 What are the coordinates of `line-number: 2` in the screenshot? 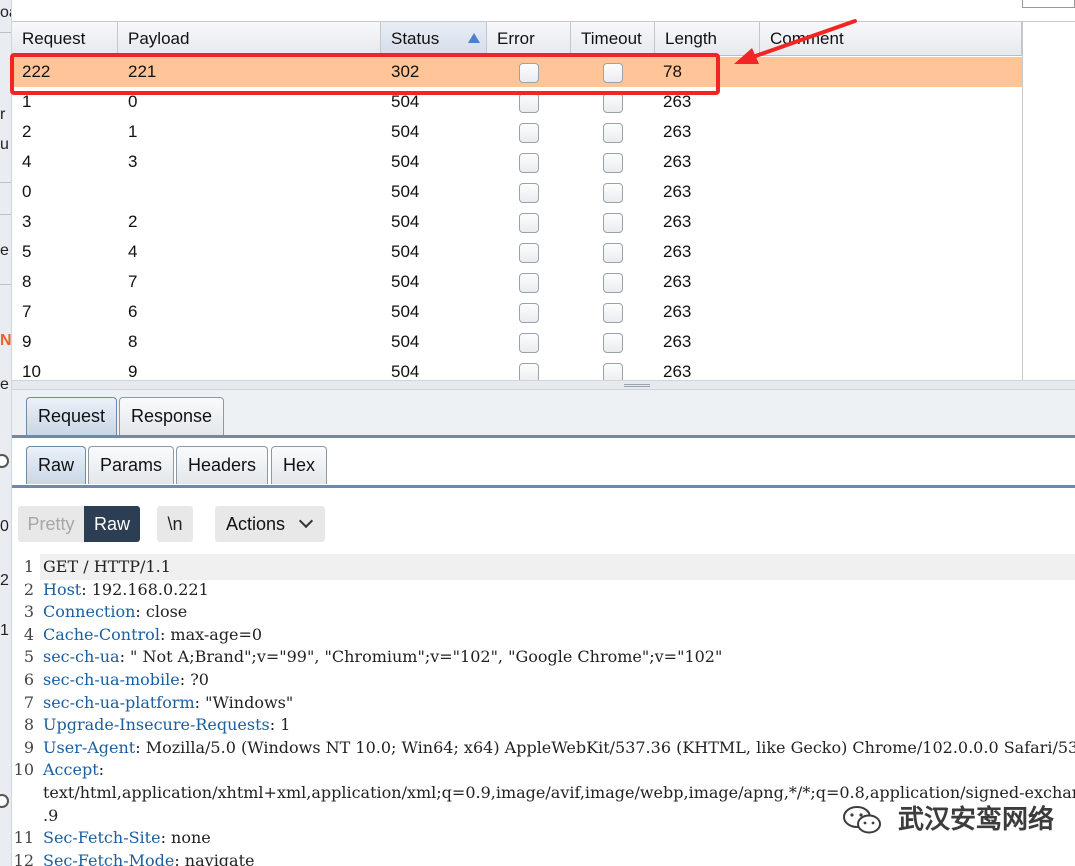 It's located at (28, 589).